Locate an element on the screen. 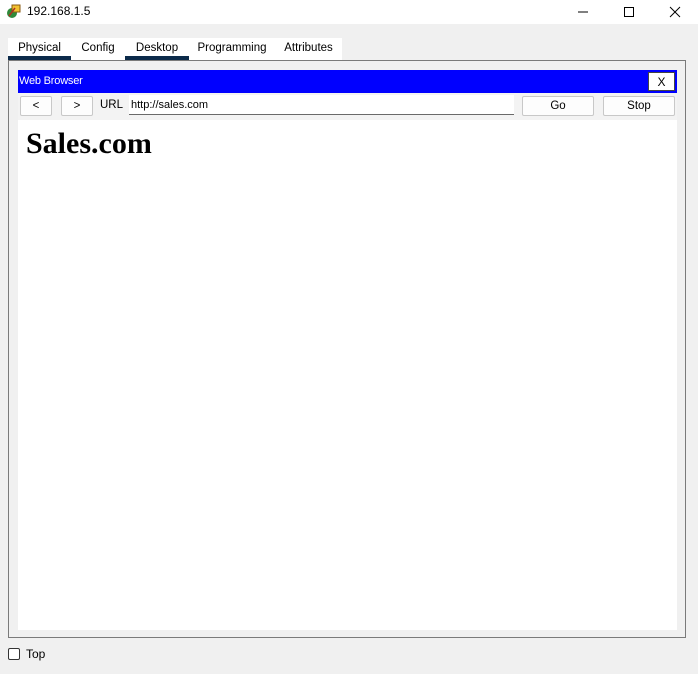 The height and width of the screenshot is (674, 698). minimize-button is located at coordinates (583, 12).